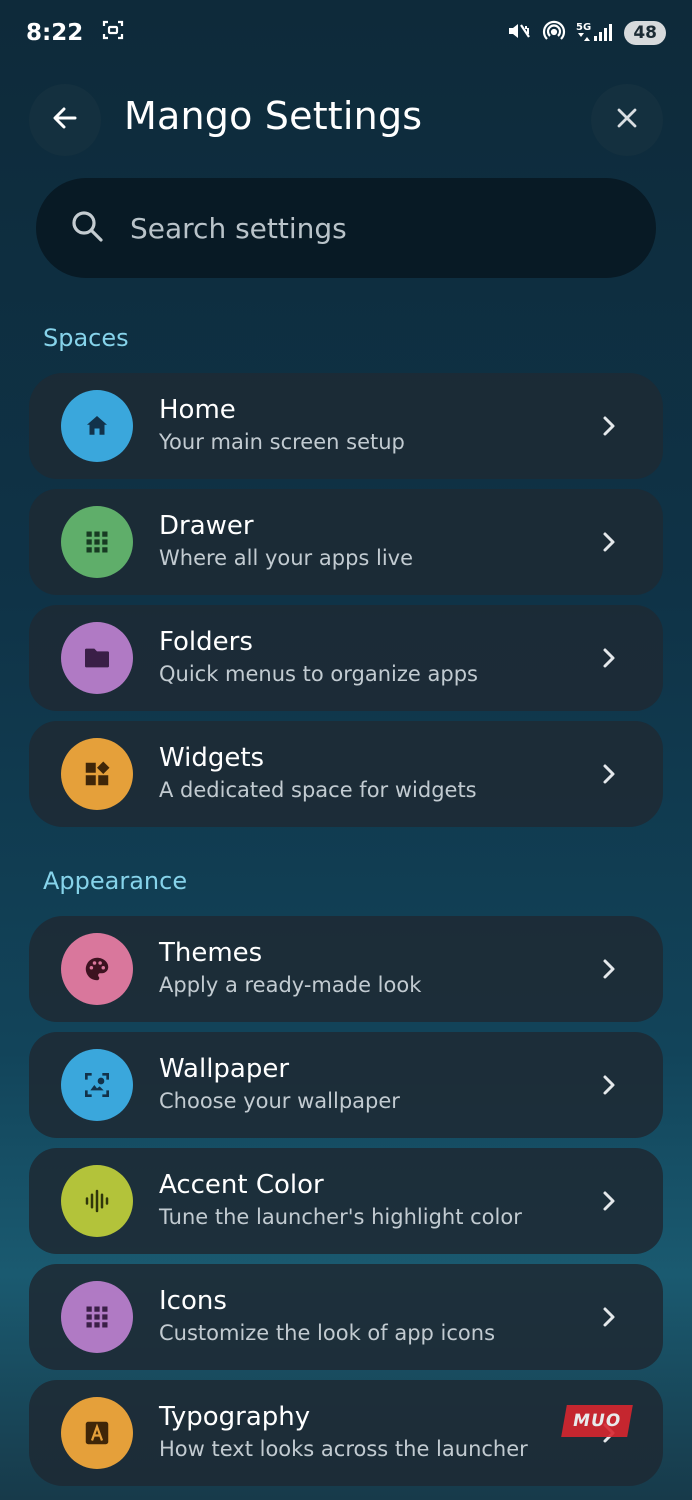 Image resolution: width=692 pixels, height=1500 pixels. What do you see at coordinates (97, 1433) in the screenshot?
I see `font-icon` at bounding box center [97, 1433].